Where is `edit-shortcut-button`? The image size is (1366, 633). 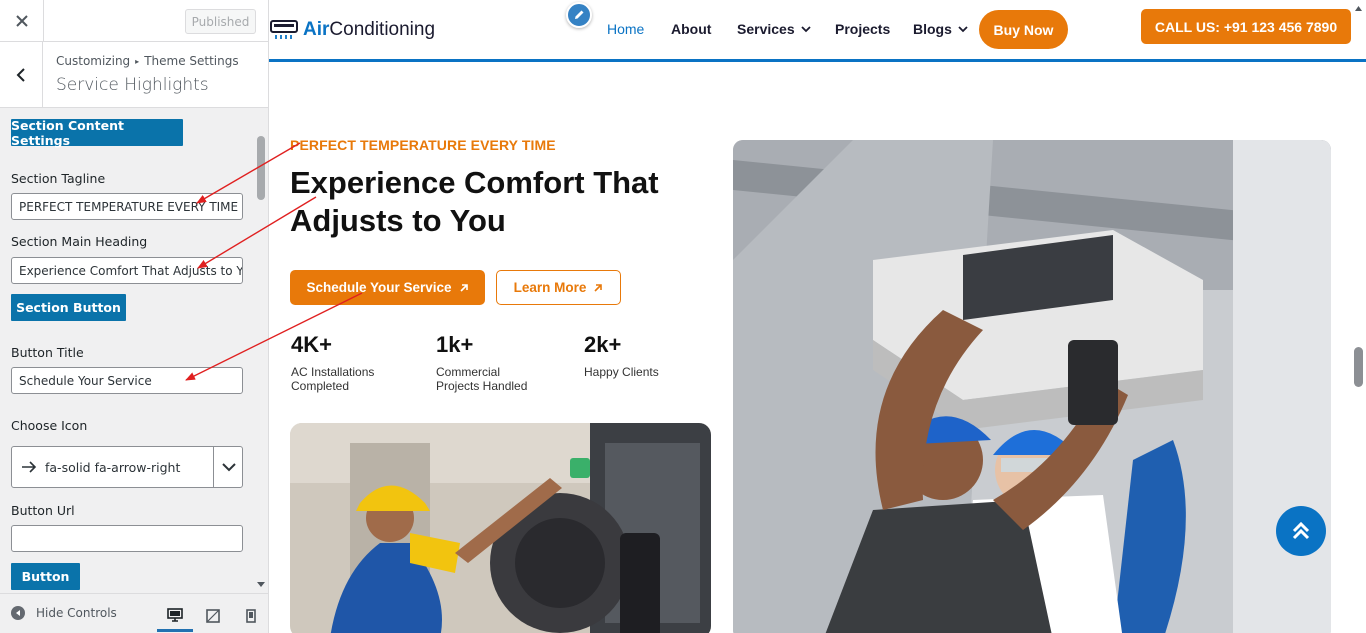
edit-shortcut-button is located at coordinates (579, 15).